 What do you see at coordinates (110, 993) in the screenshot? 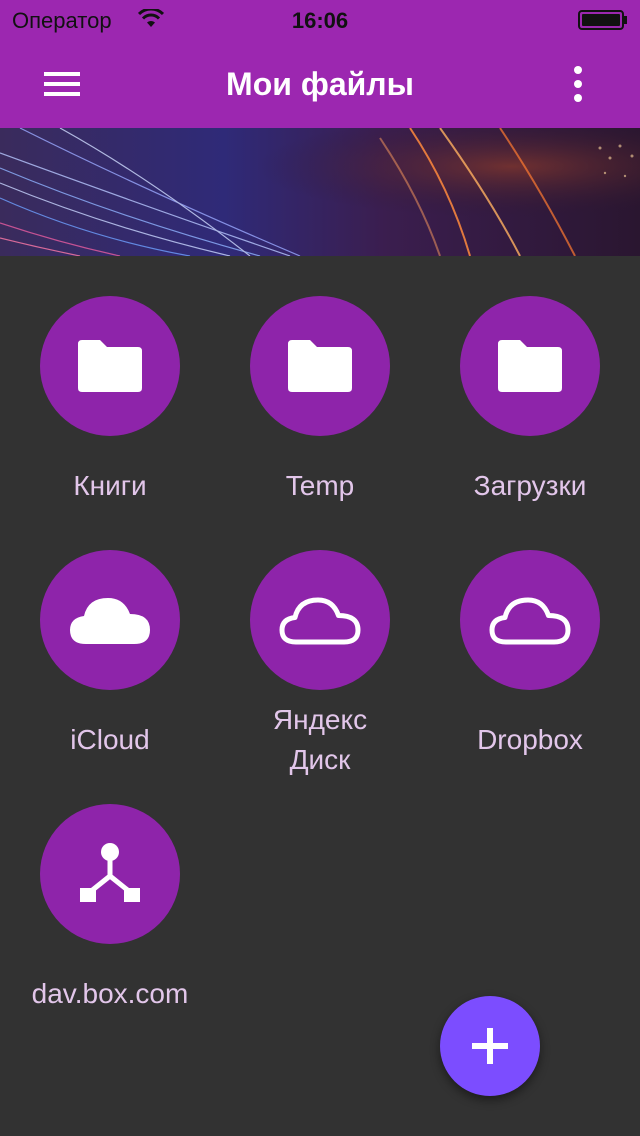
I see `location-label: dav.box.com` at bounding box center [110, 993].